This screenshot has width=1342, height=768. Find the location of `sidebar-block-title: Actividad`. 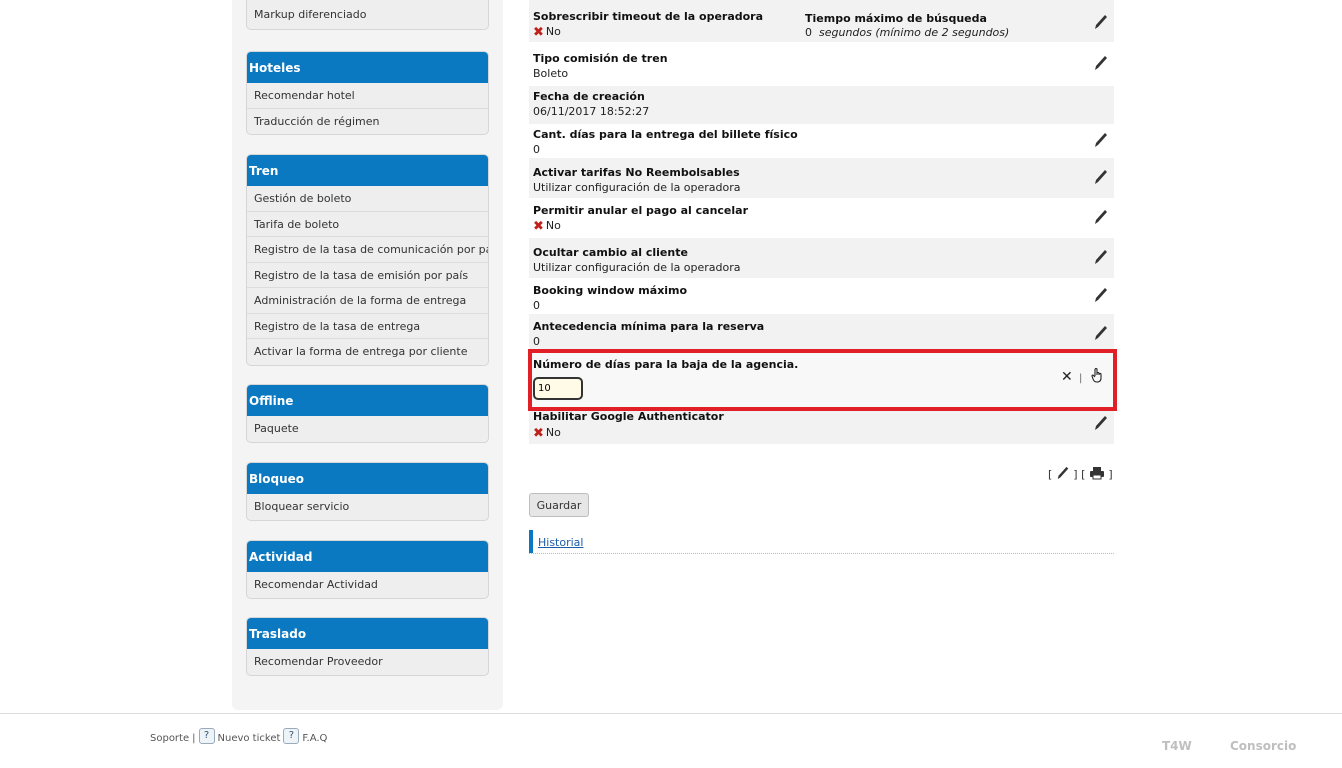

sidebar-block-title: Actividad is located at coordinates (367, 556).